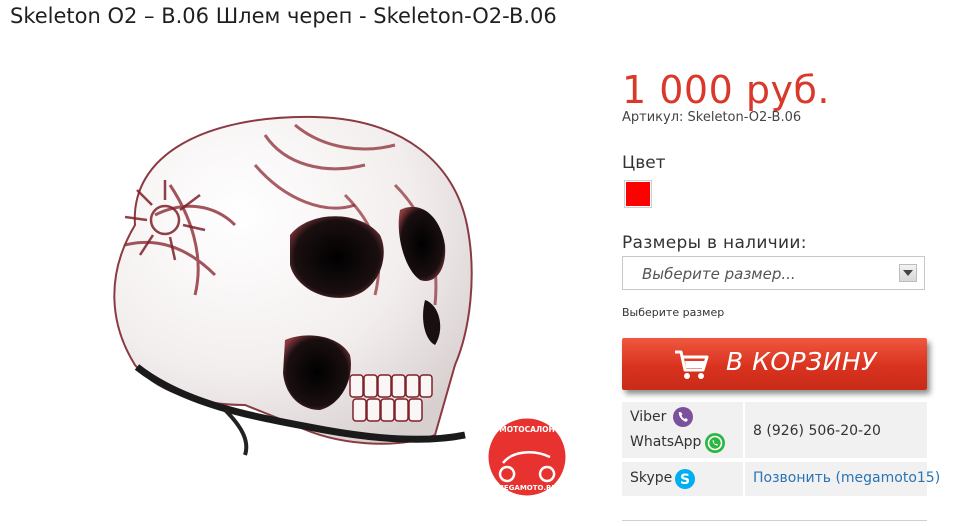  What do you see at coordinates (527, 488) in the screenshot?
I see `watermark-bottom-text: MEGAMOTO.RU` at bounding box center [527, 488].